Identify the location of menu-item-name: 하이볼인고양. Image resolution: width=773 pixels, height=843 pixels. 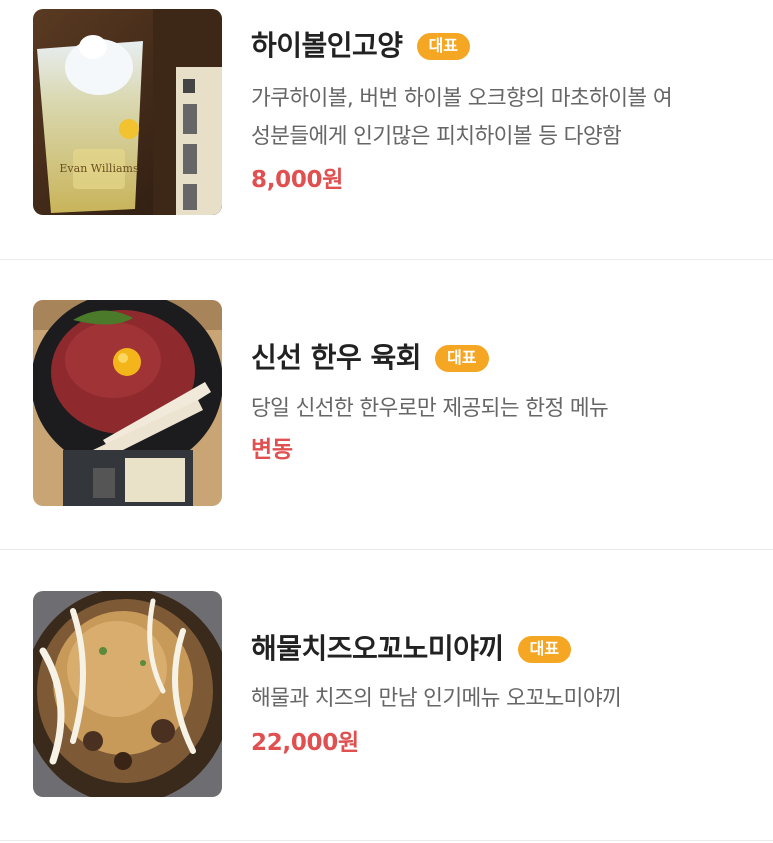
(327, 45).